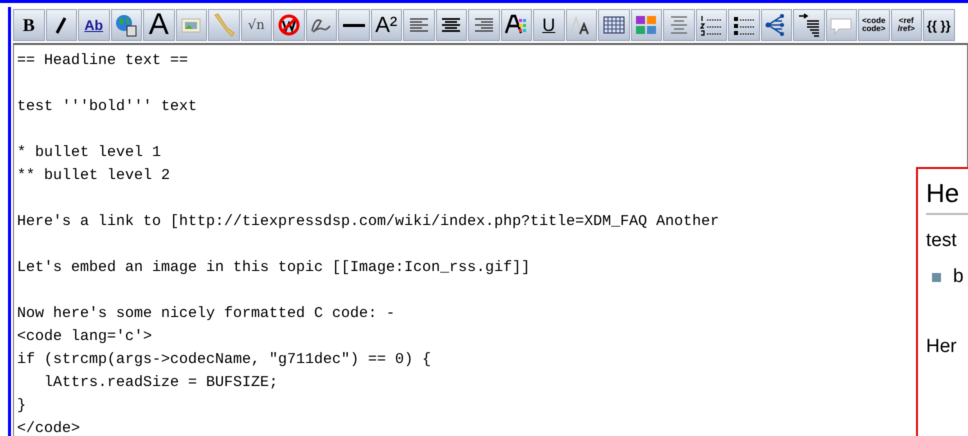 This screenshot has width=968, height=436. Describe the element at coordinates (936, 277) in the screenshot. I see `bullet-icon` at that location.